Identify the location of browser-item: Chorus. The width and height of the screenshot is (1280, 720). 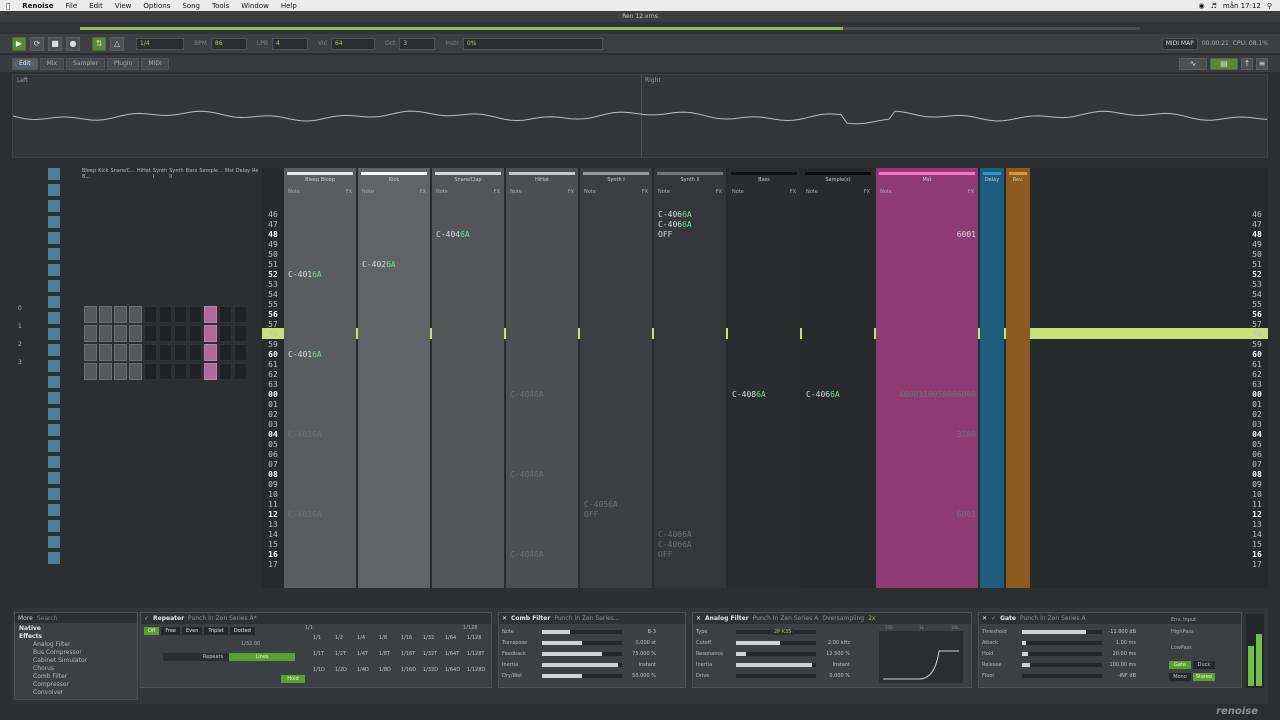
(76, 669).